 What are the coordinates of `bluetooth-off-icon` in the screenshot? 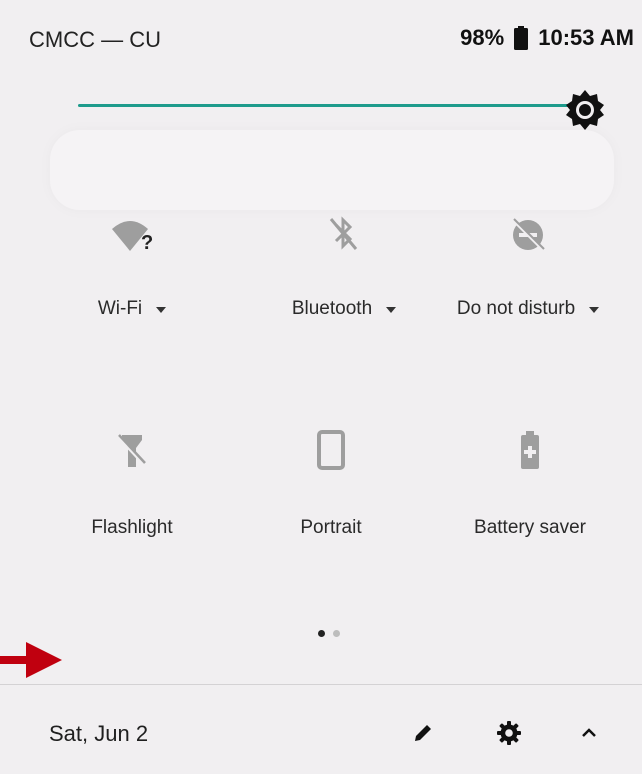 It's located at (344, 236).